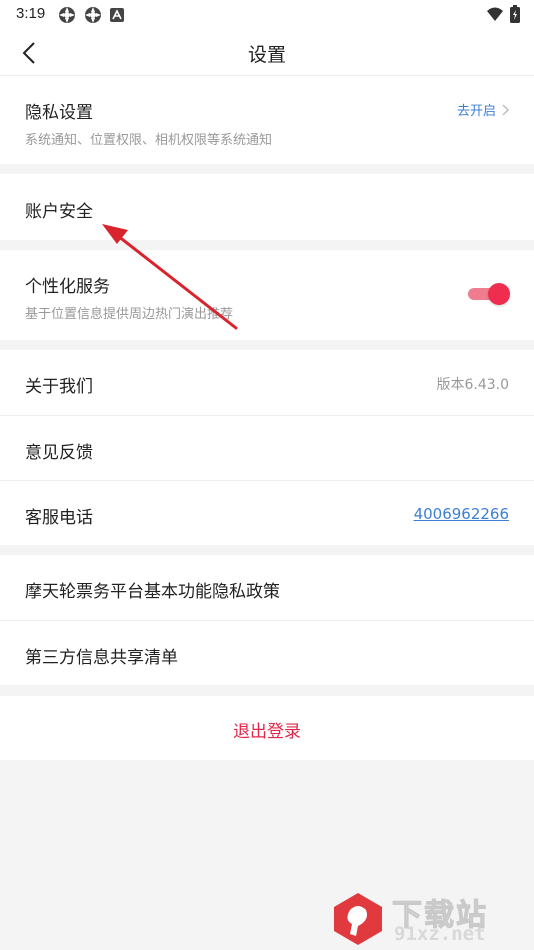  Describe the element at coordinates (430, 918) in the screenshot. I see `site-watermark: 下载站 91xz.net` at that location.